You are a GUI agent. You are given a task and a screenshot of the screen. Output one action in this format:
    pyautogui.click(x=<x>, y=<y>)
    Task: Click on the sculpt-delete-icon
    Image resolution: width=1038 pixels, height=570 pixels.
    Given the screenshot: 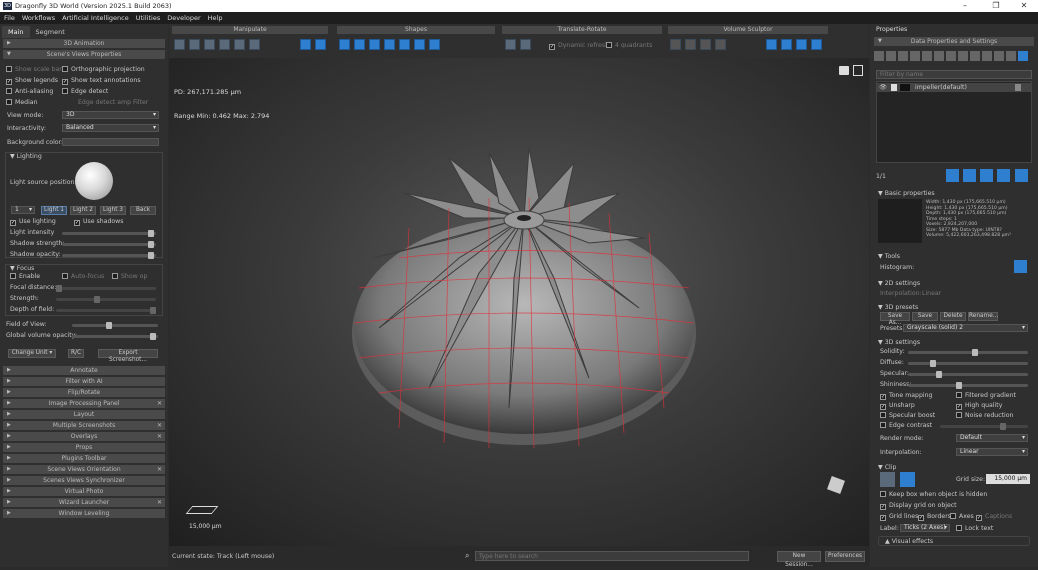 What is the action you would take?
    pyautogui.click(x=786, y=44)
    